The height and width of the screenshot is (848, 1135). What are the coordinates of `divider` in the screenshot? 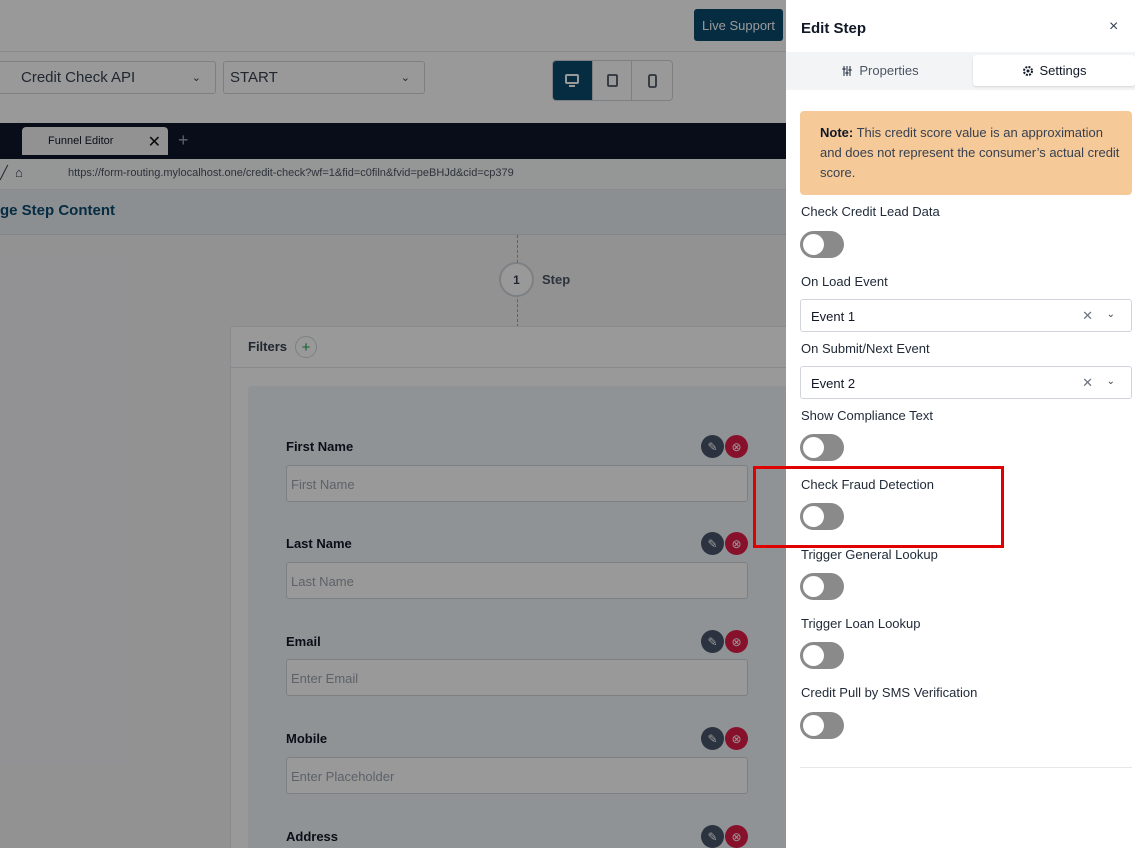 It's located at (966, 767).